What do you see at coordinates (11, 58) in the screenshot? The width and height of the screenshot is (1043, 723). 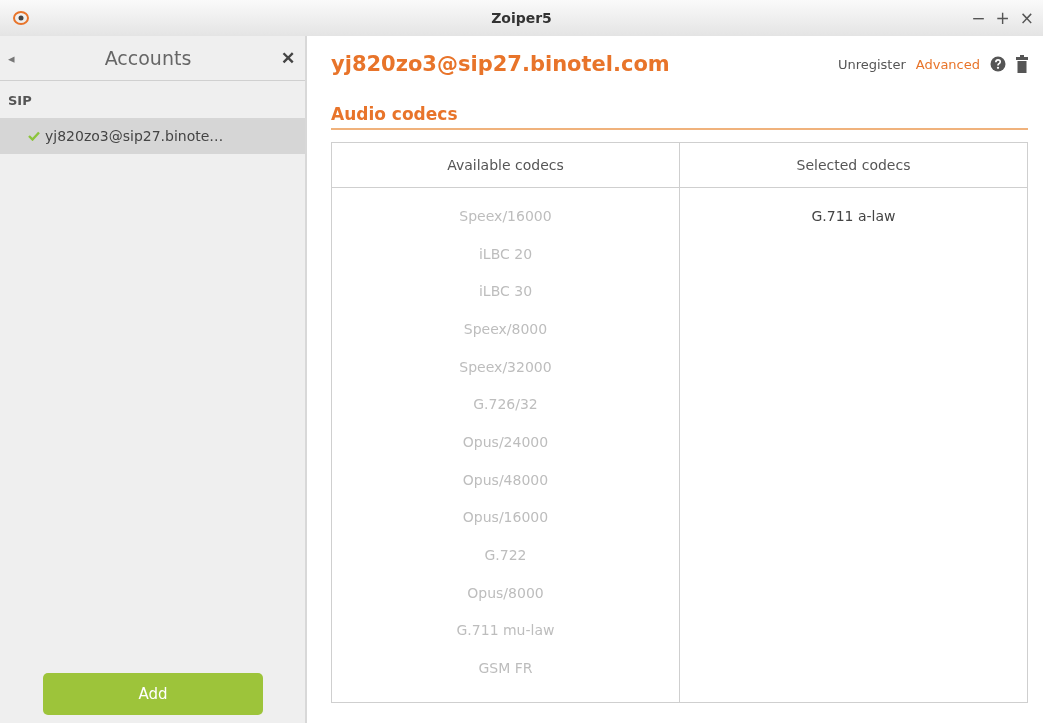 I see `back-button: ◂` at bounding box center [11, 58].